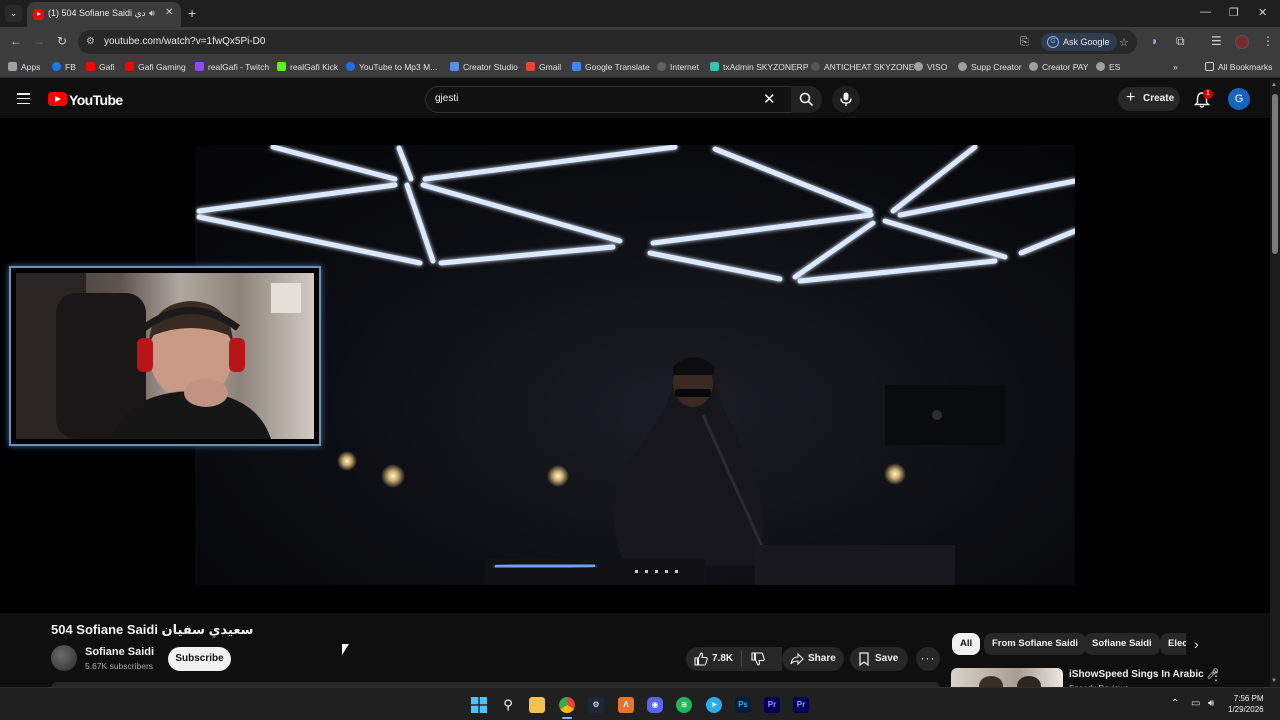 This screenshot has width=1280, height=720. I want to click on browser-tab-active: (1) 504 Sofiane Saidi سعيدي 🔊︎ ✕, so click(104, 14).